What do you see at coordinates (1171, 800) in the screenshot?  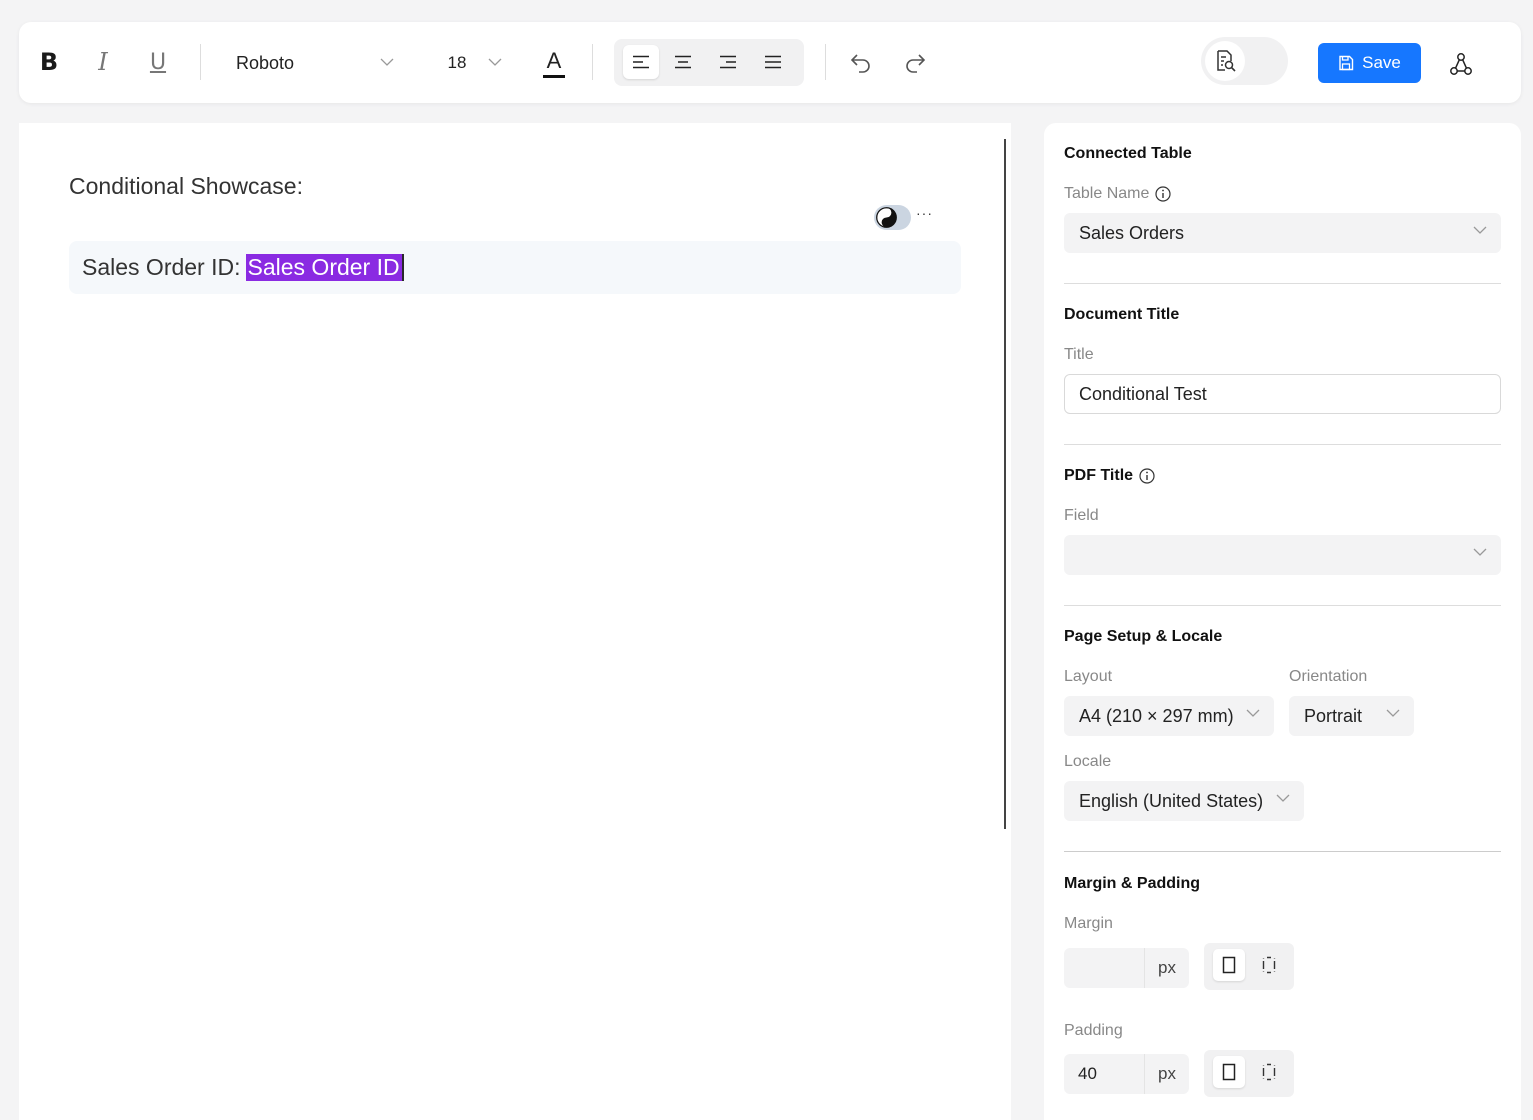 I see `locale-value: English (United States)` at bounding box center [1171, 800].